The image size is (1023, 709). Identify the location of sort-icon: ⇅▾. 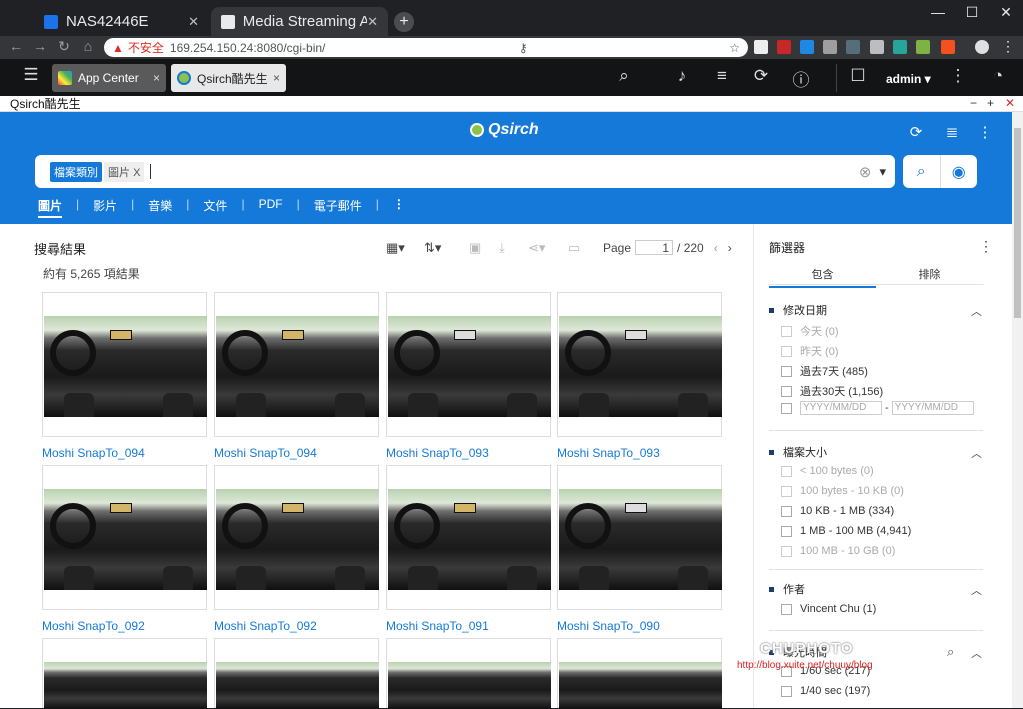
(432, 248).